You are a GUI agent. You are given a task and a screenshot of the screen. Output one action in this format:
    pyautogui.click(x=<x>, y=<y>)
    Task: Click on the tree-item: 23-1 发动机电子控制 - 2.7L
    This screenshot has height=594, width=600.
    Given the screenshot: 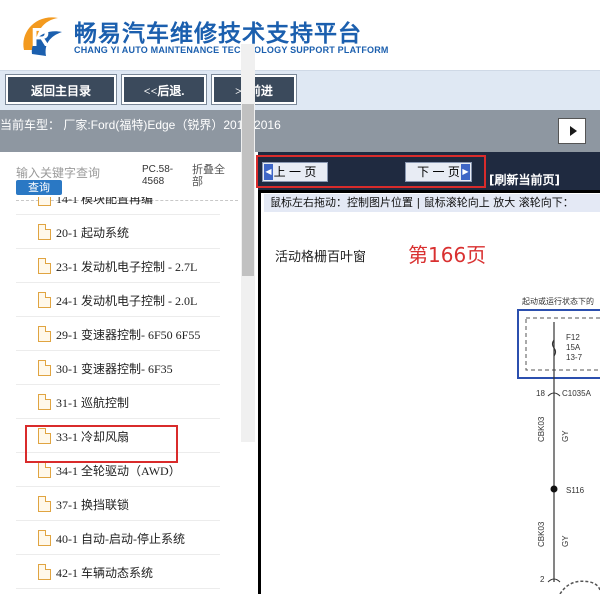 What is the action you would take?
    pyautogui.click(x=118, y=266)
    